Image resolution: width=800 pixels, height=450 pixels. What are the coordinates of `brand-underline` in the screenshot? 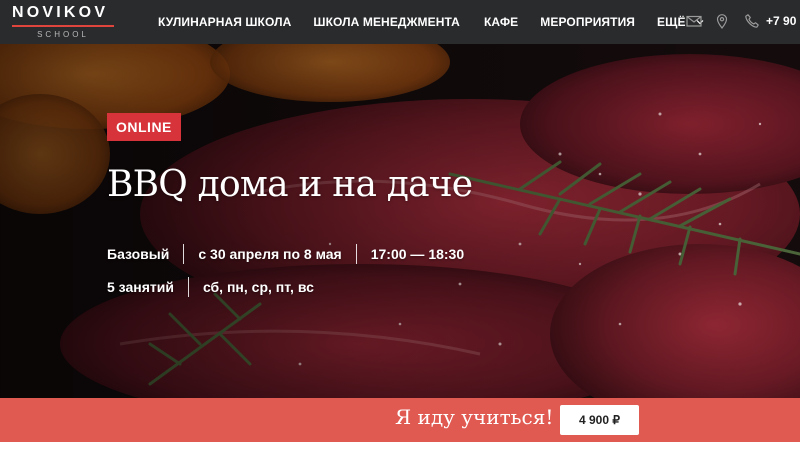 It's located at (63, 26).